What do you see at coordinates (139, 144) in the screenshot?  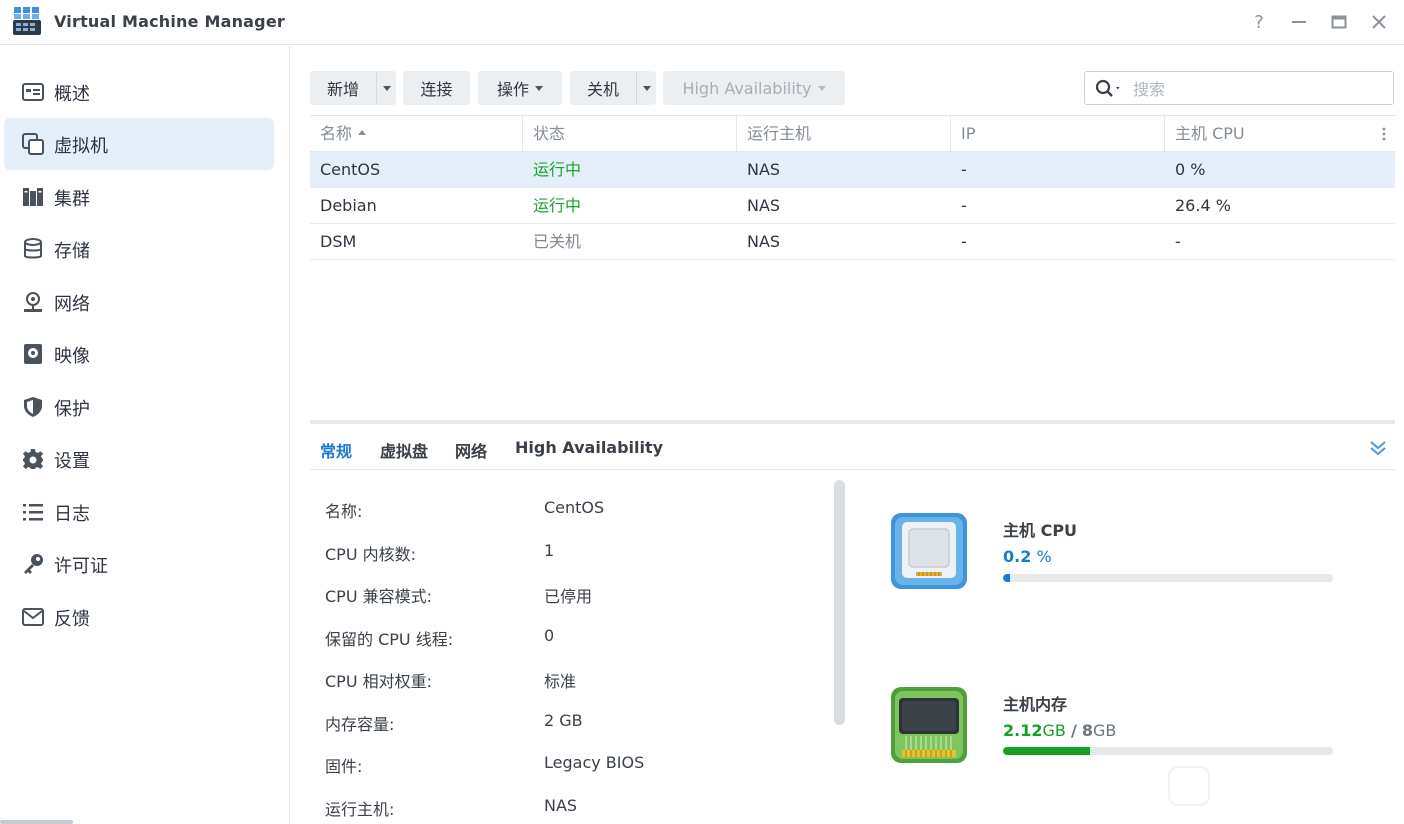 I see `sidebar-item-virtual-machine: 虚拟机` at bounding box center [139, 144].